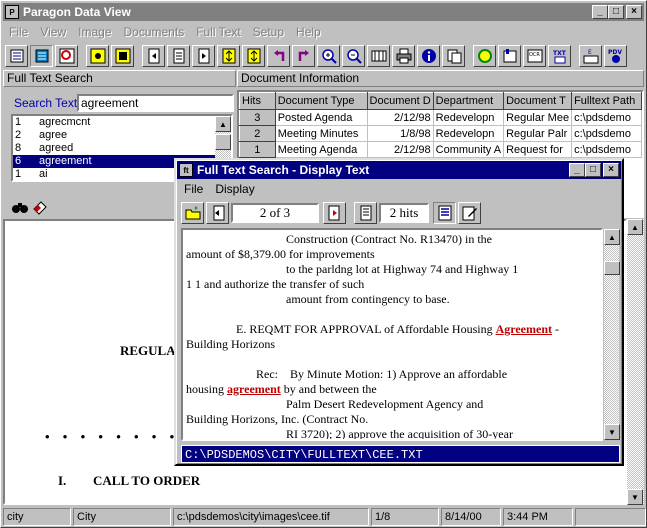 The height and width of the screenshot is (528, 647). I want to click on refresh-button, so click(484, 56).